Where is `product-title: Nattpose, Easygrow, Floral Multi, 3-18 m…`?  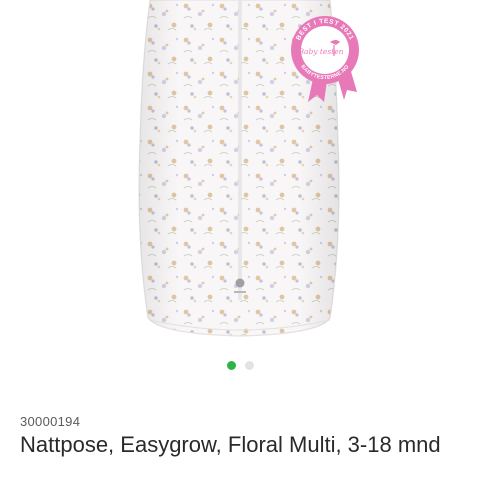
product-title: Nattpose, Easygrow, Floral Multi, 3-18 m… is located at coordinates (230, 444).